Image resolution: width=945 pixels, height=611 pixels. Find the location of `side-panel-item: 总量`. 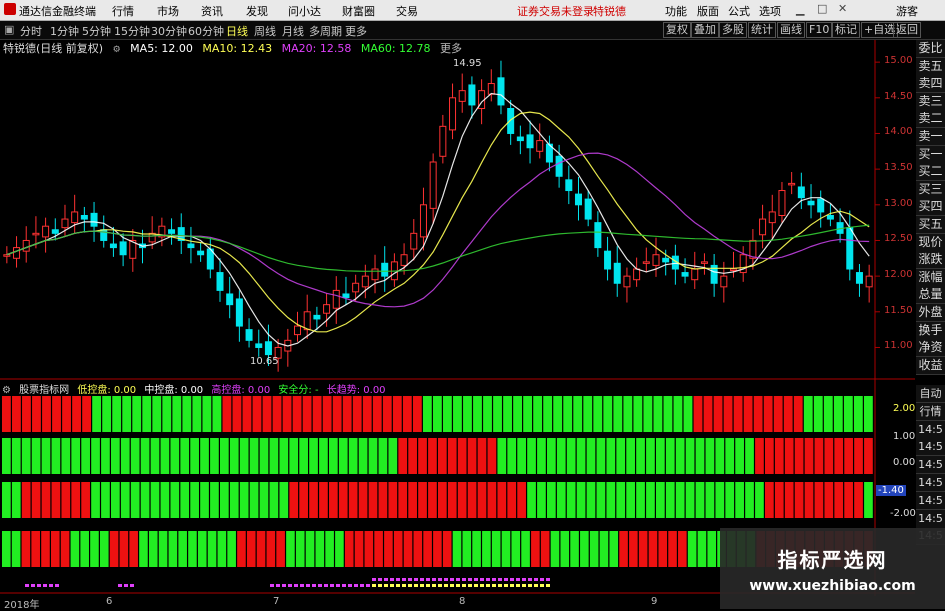

side-panel-item: 总量 is located at coordinates (930, 295).